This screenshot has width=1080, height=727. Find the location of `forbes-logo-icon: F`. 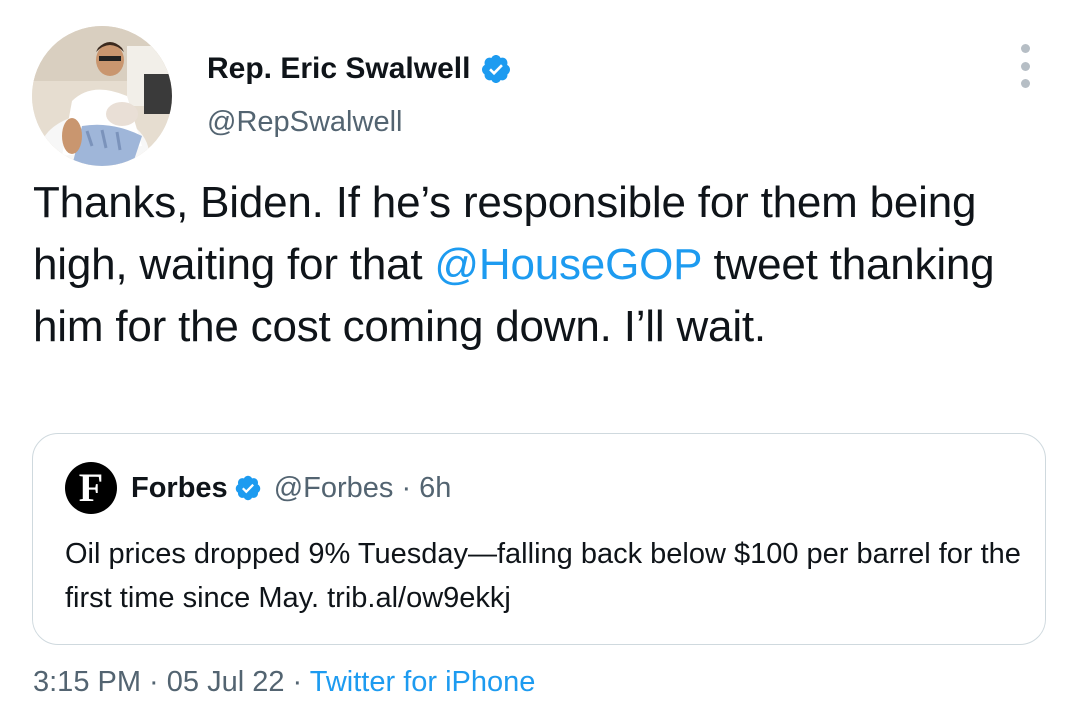

forbes-logo-icon: F is located at coordinates (91, 488).